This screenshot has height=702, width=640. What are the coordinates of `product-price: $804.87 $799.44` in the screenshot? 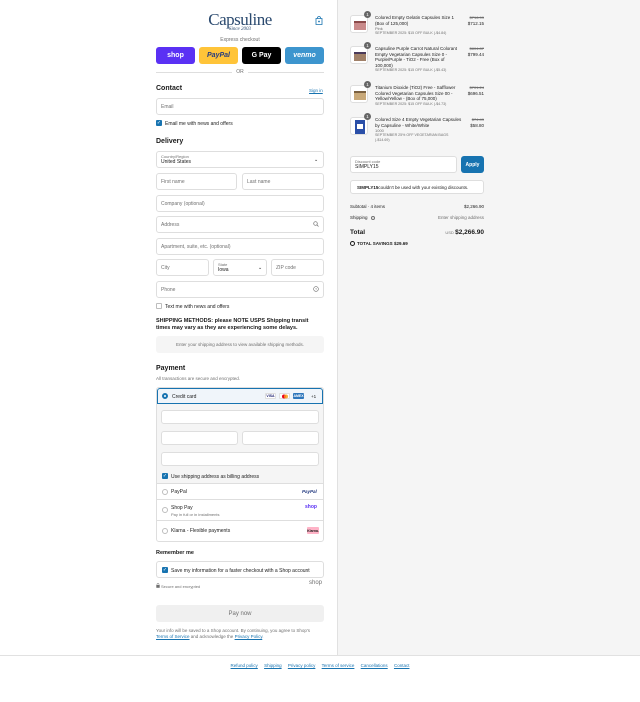 It's located at (475, 51).